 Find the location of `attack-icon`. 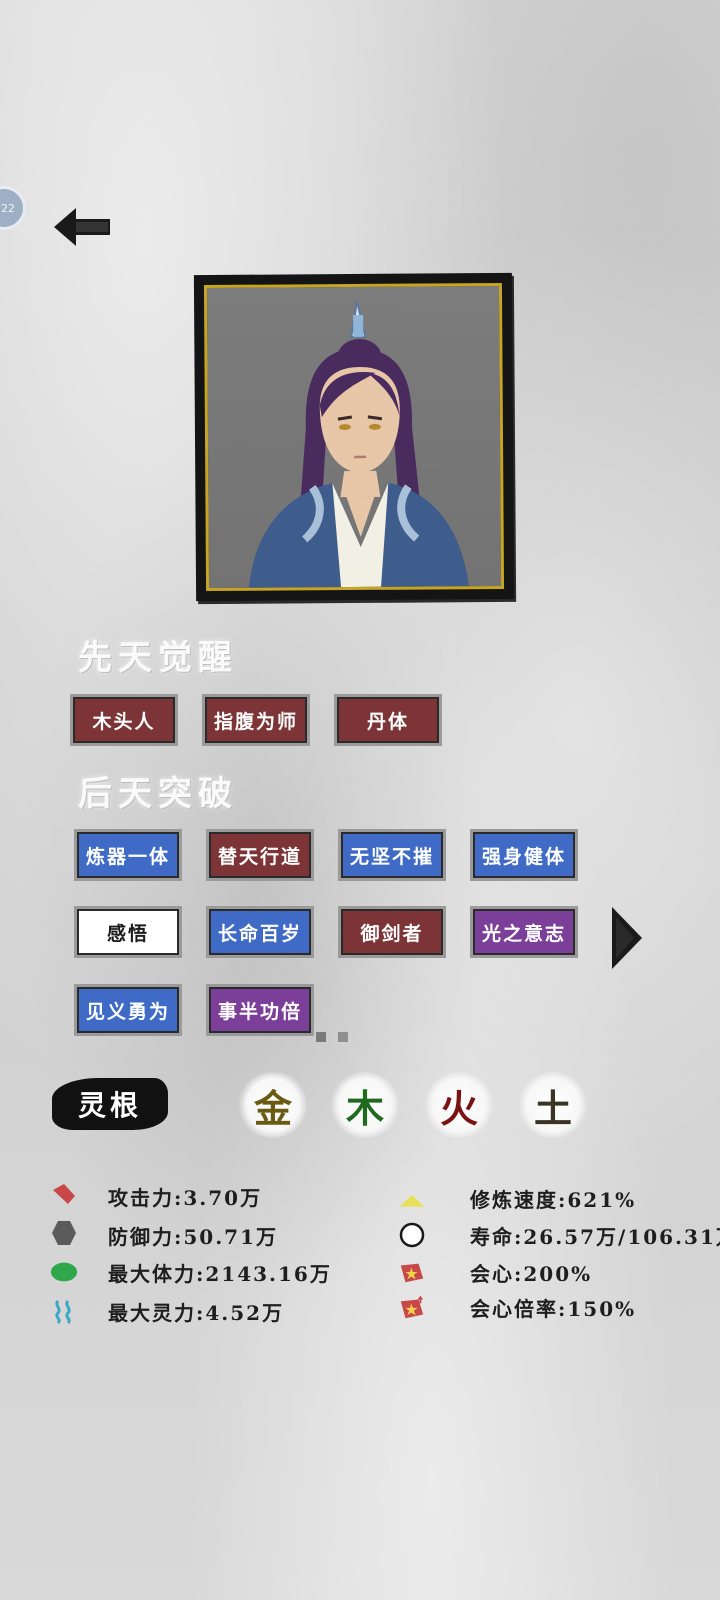

attack-icon is located at coordinates (64, 1194).